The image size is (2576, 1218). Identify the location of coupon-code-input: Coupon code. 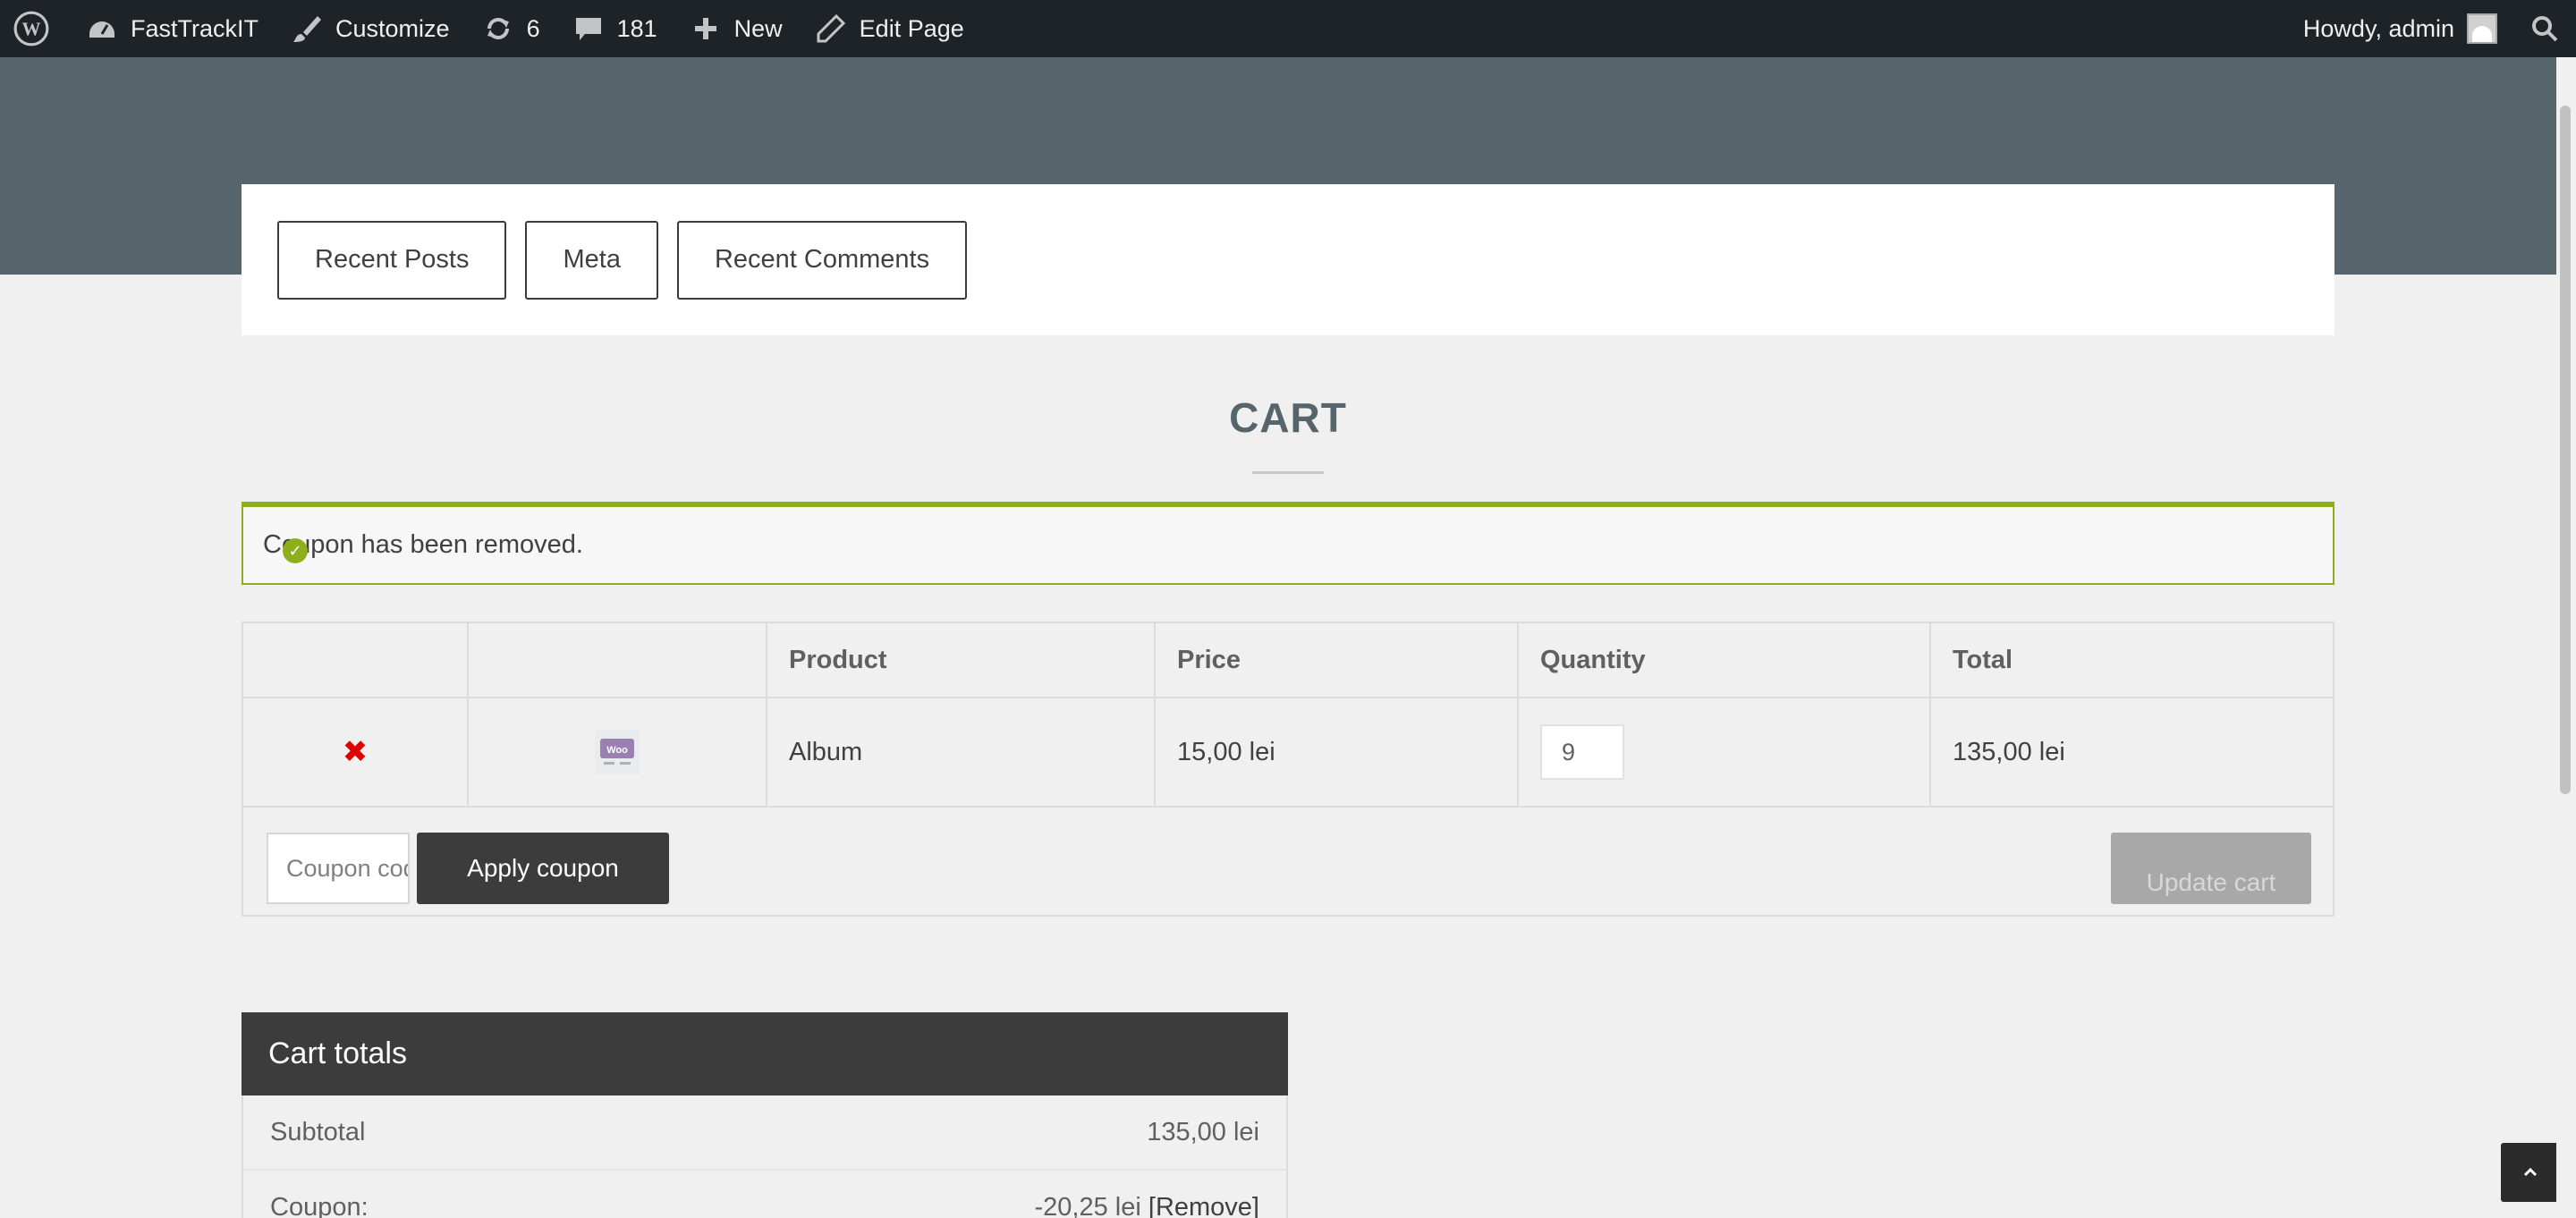
(338, 868).